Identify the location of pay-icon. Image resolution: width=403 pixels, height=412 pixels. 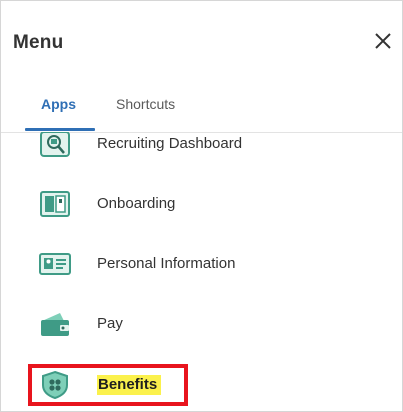
(55, 324).